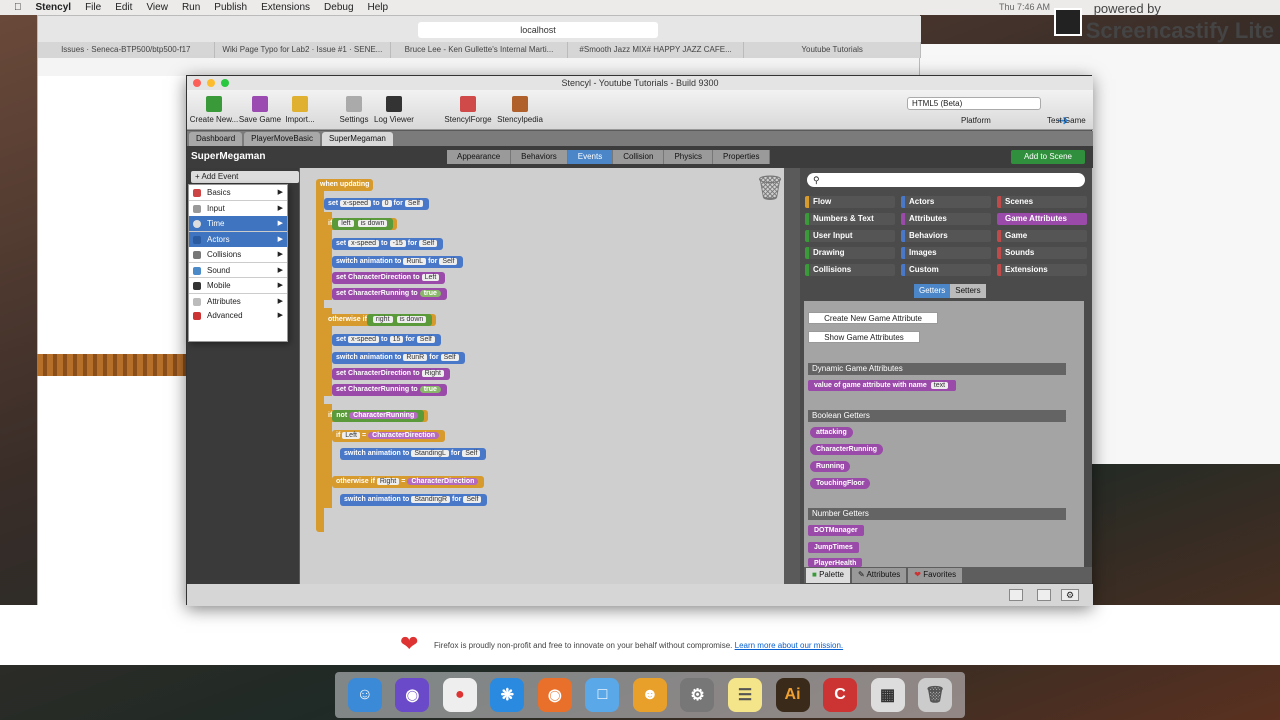 The height and width of the screenshot is (720, 1280). I want to click on trash-dock-icon: 🗑, so click(935, 695).